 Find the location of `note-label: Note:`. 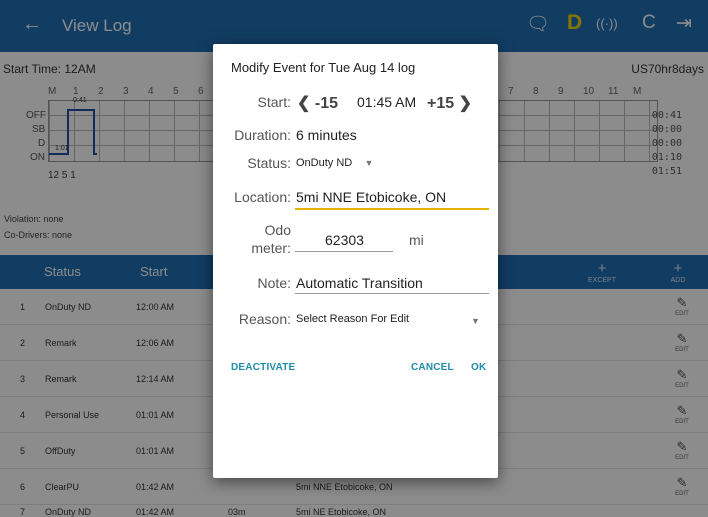

note-label: Note: is located at coordinates (274, 283).